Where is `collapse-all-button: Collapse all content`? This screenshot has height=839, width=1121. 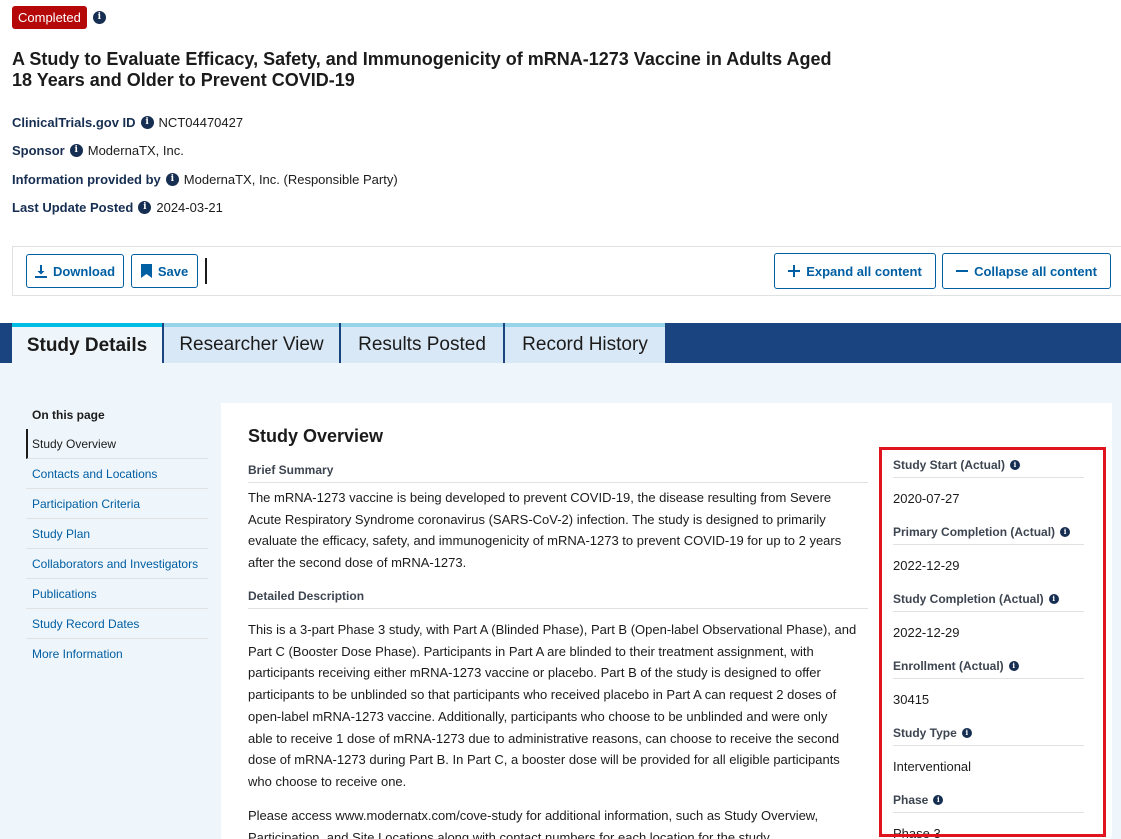
collapse-all-button: Collapse all content is located at coordinates (1026, 271).